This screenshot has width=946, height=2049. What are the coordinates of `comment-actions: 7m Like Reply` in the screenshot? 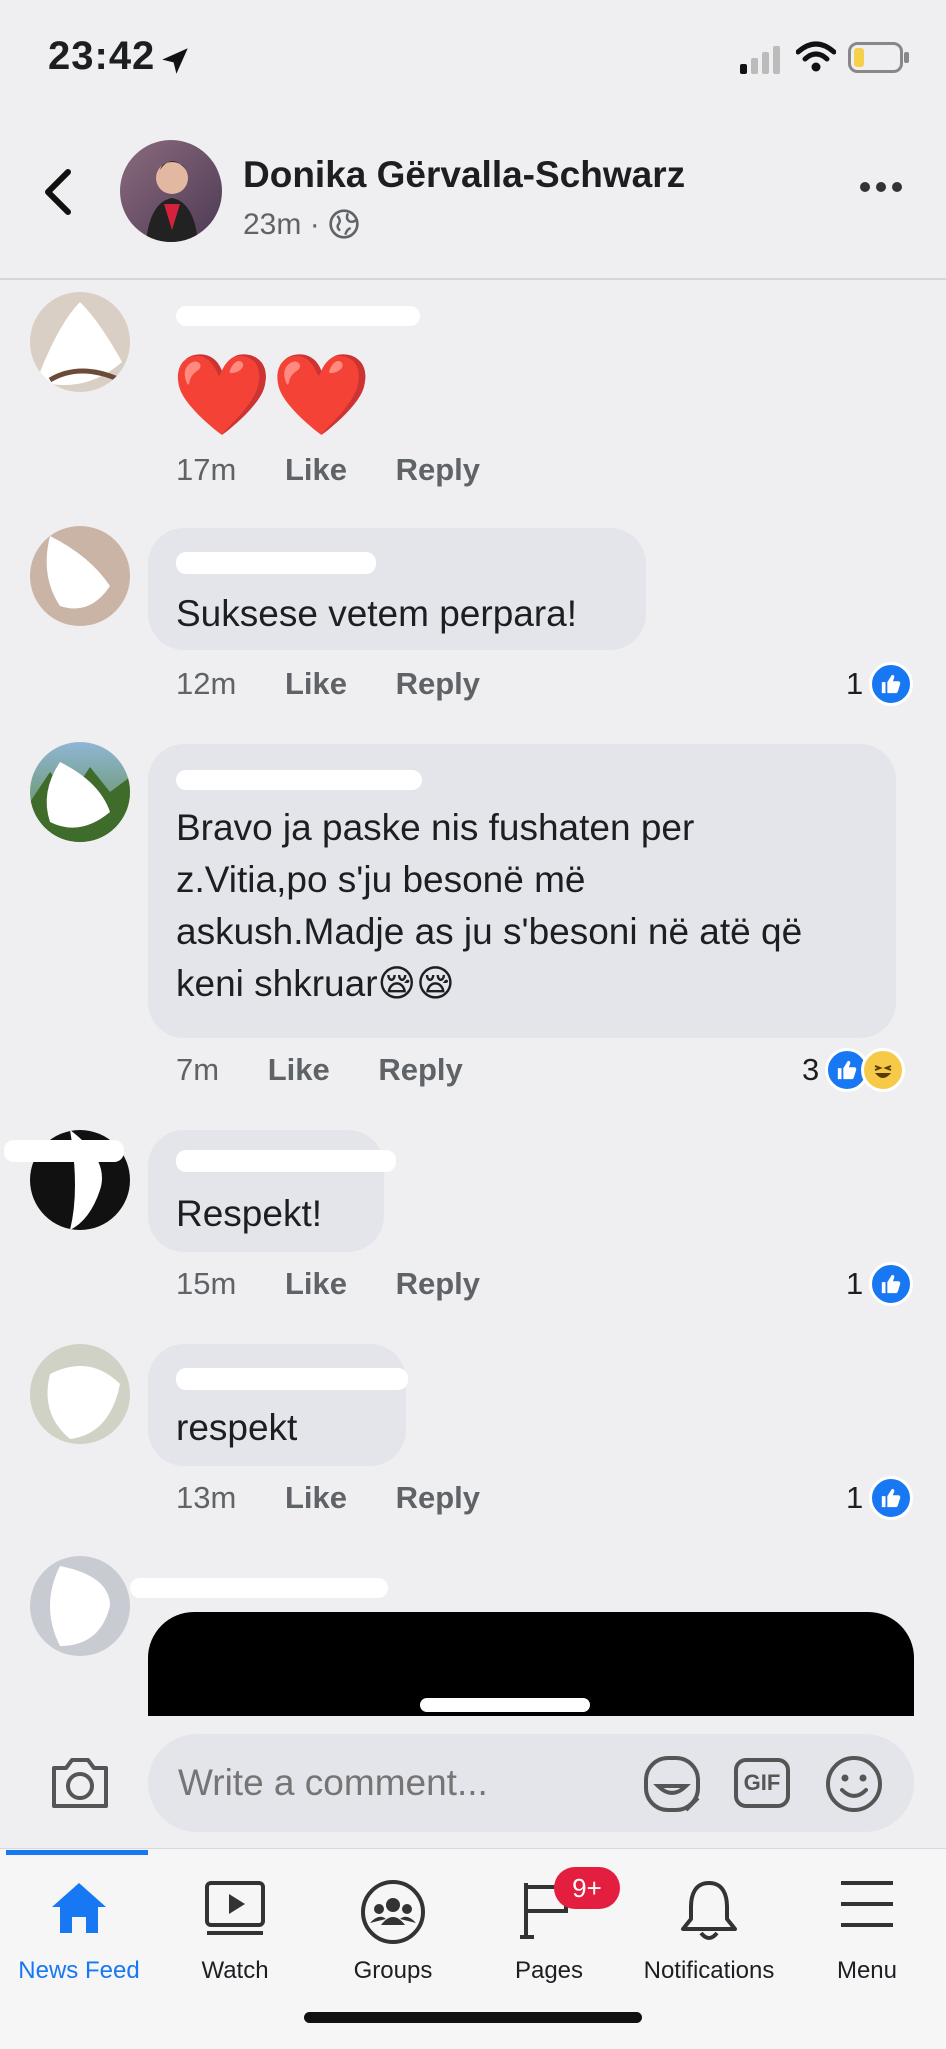 It's located at (319, 1070).